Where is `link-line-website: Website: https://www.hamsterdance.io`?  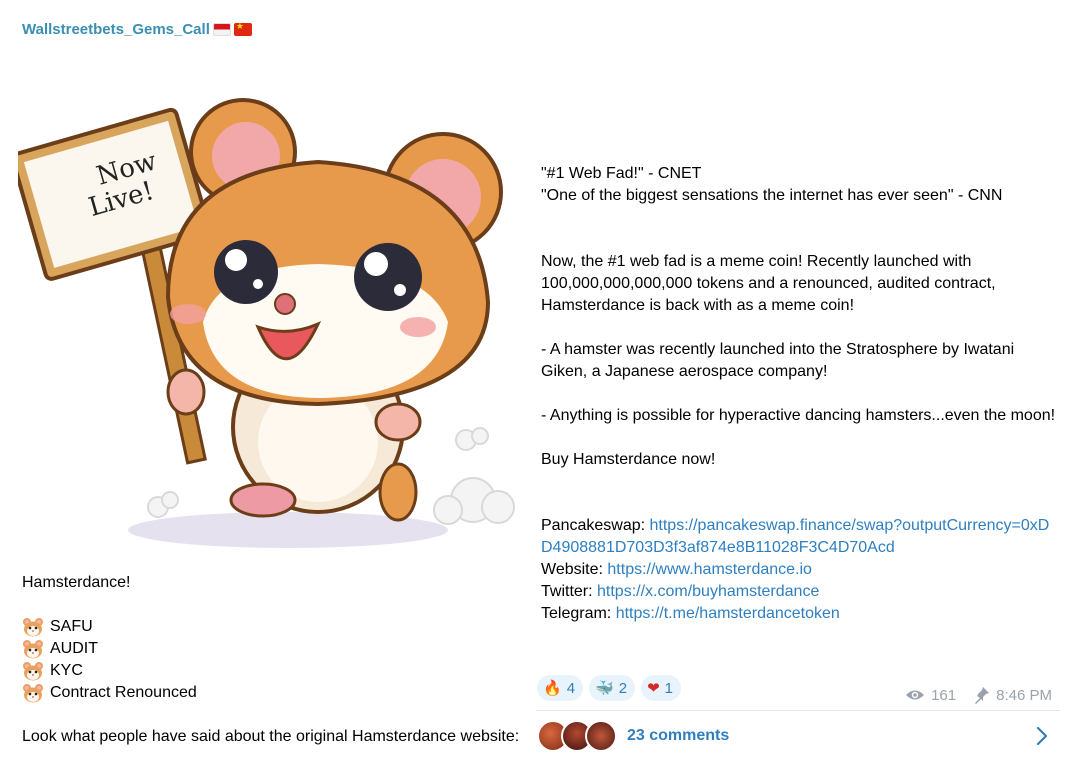 link-line-website: Website: https://www.hamsterdance.io is located at coordinates (798, 570).